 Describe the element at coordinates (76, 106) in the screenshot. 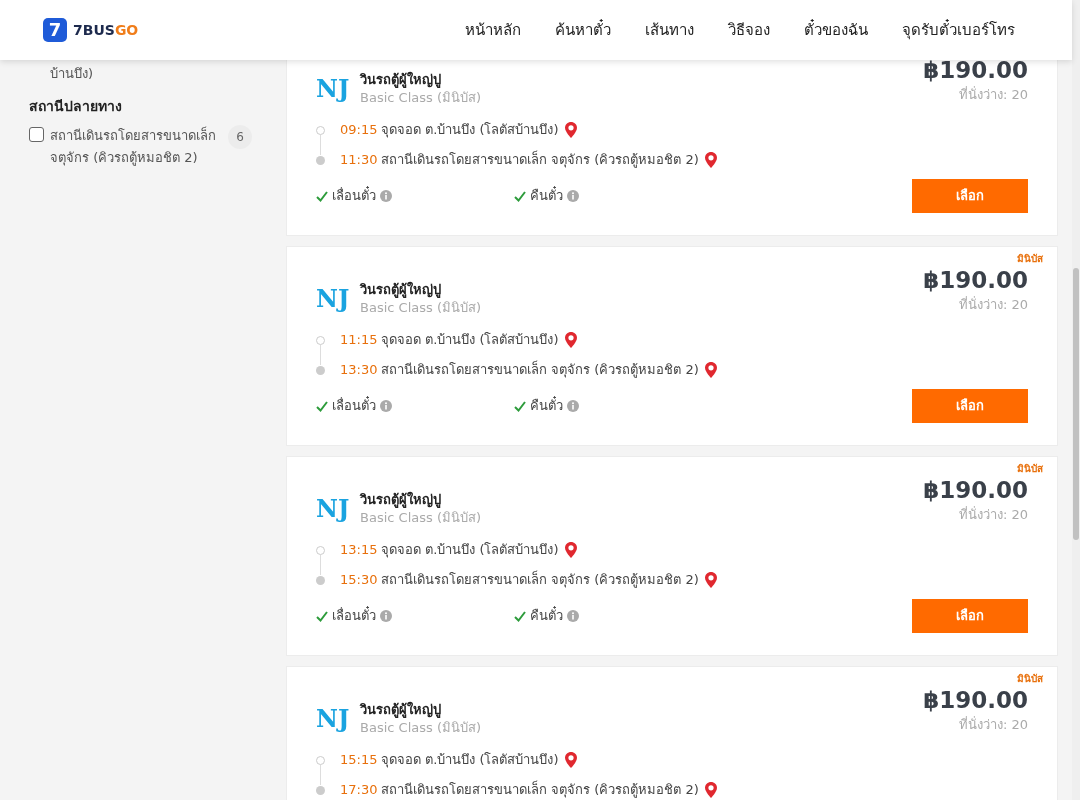

I see `section-title: สถานีปลายทาง` at that location.